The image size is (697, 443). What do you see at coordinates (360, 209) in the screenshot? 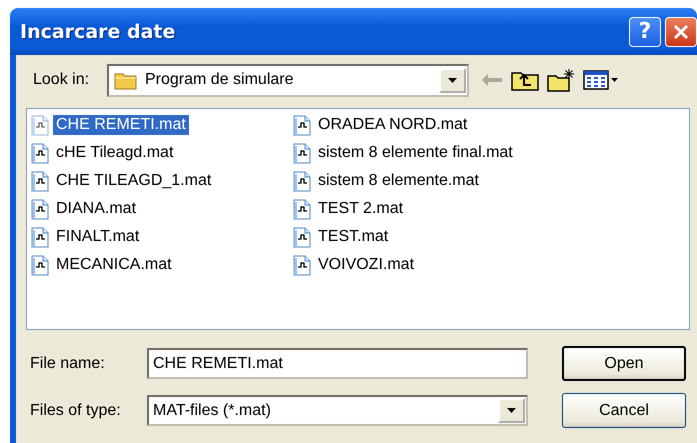
I see `file-name: TEST 2.mat` at bounding box center [360, 209].